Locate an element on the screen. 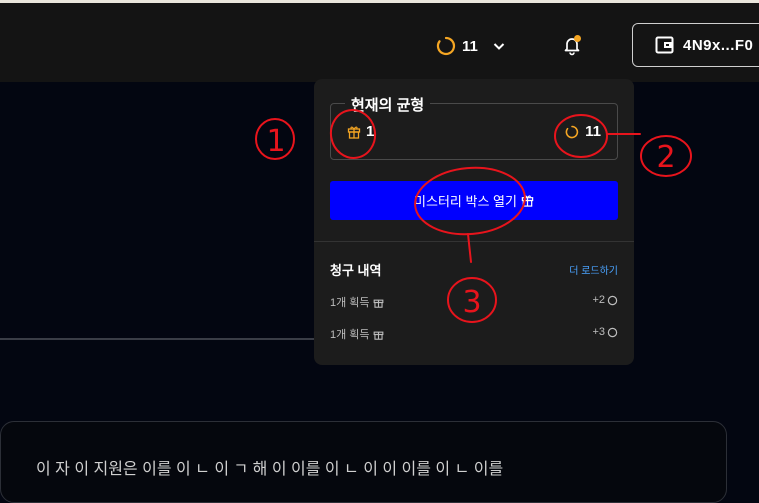 This screenshot has width=759, height=503. claim-amount: +2 is located at coordinates (598, 300).